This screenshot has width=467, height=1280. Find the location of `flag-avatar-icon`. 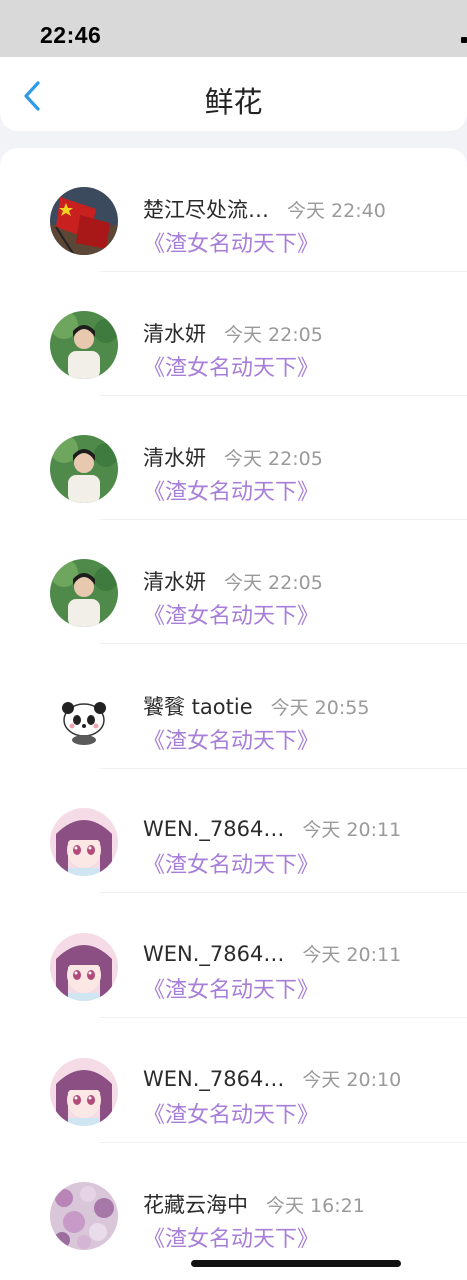

flag-avatar-icon is located at coordinates (84, 221).